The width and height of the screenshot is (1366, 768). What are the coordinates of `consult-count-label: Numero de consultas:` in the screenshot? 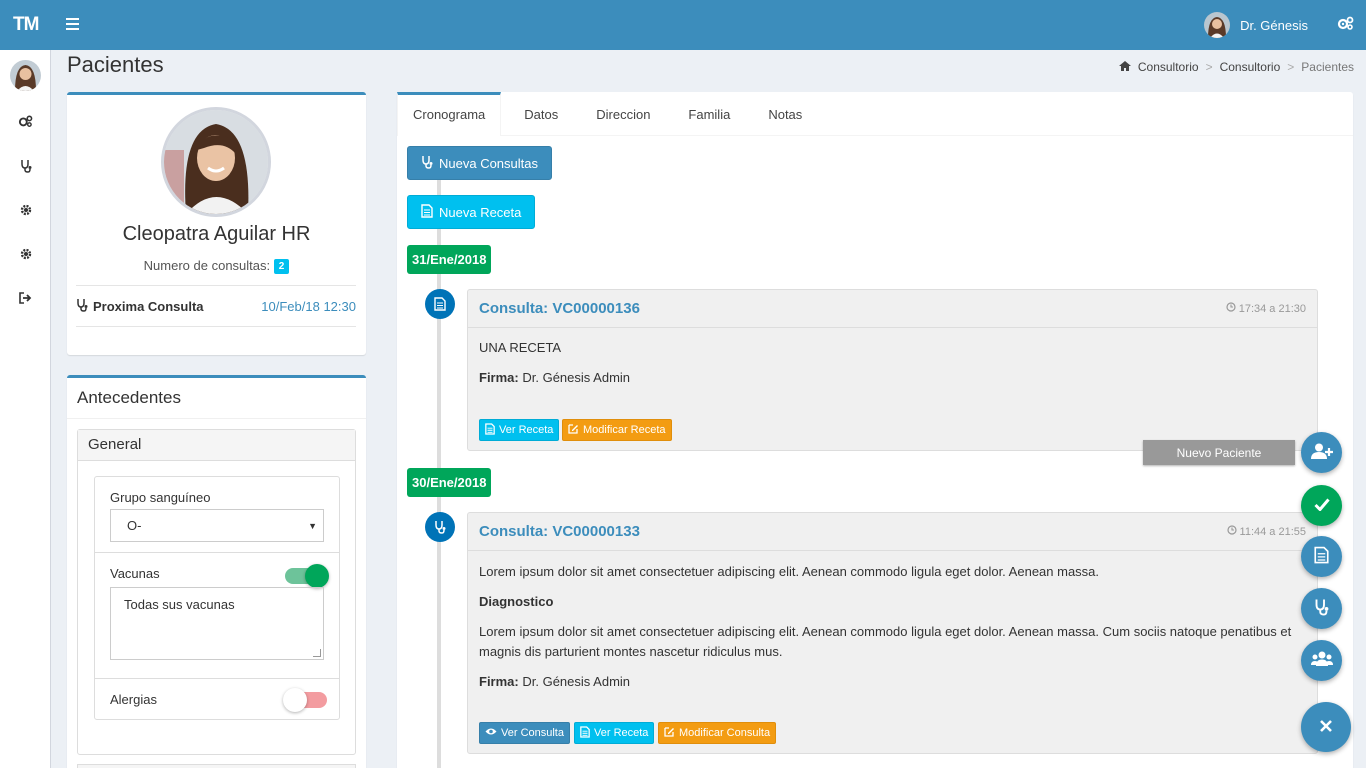 It's located at (207, 265).